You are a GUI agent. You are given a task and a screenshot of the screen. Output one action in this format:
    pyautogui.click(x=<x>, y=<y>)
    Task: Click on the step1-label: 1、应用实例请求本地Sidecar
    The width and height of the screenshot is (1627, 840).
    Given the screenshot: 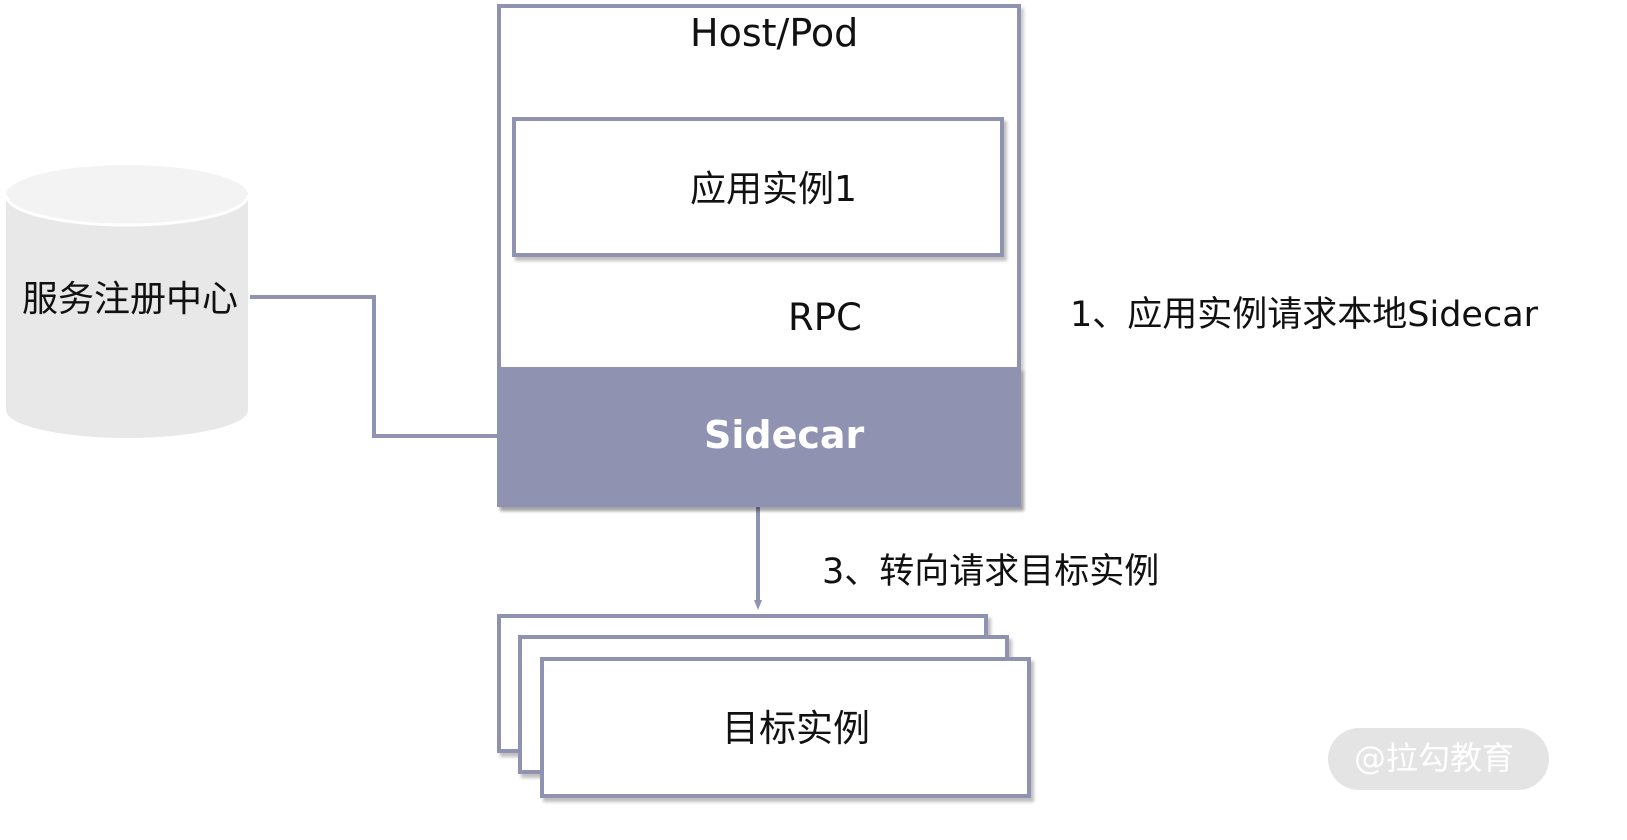 What is the action you would take?
    pyautogui.click(x=1304, y=315)
    